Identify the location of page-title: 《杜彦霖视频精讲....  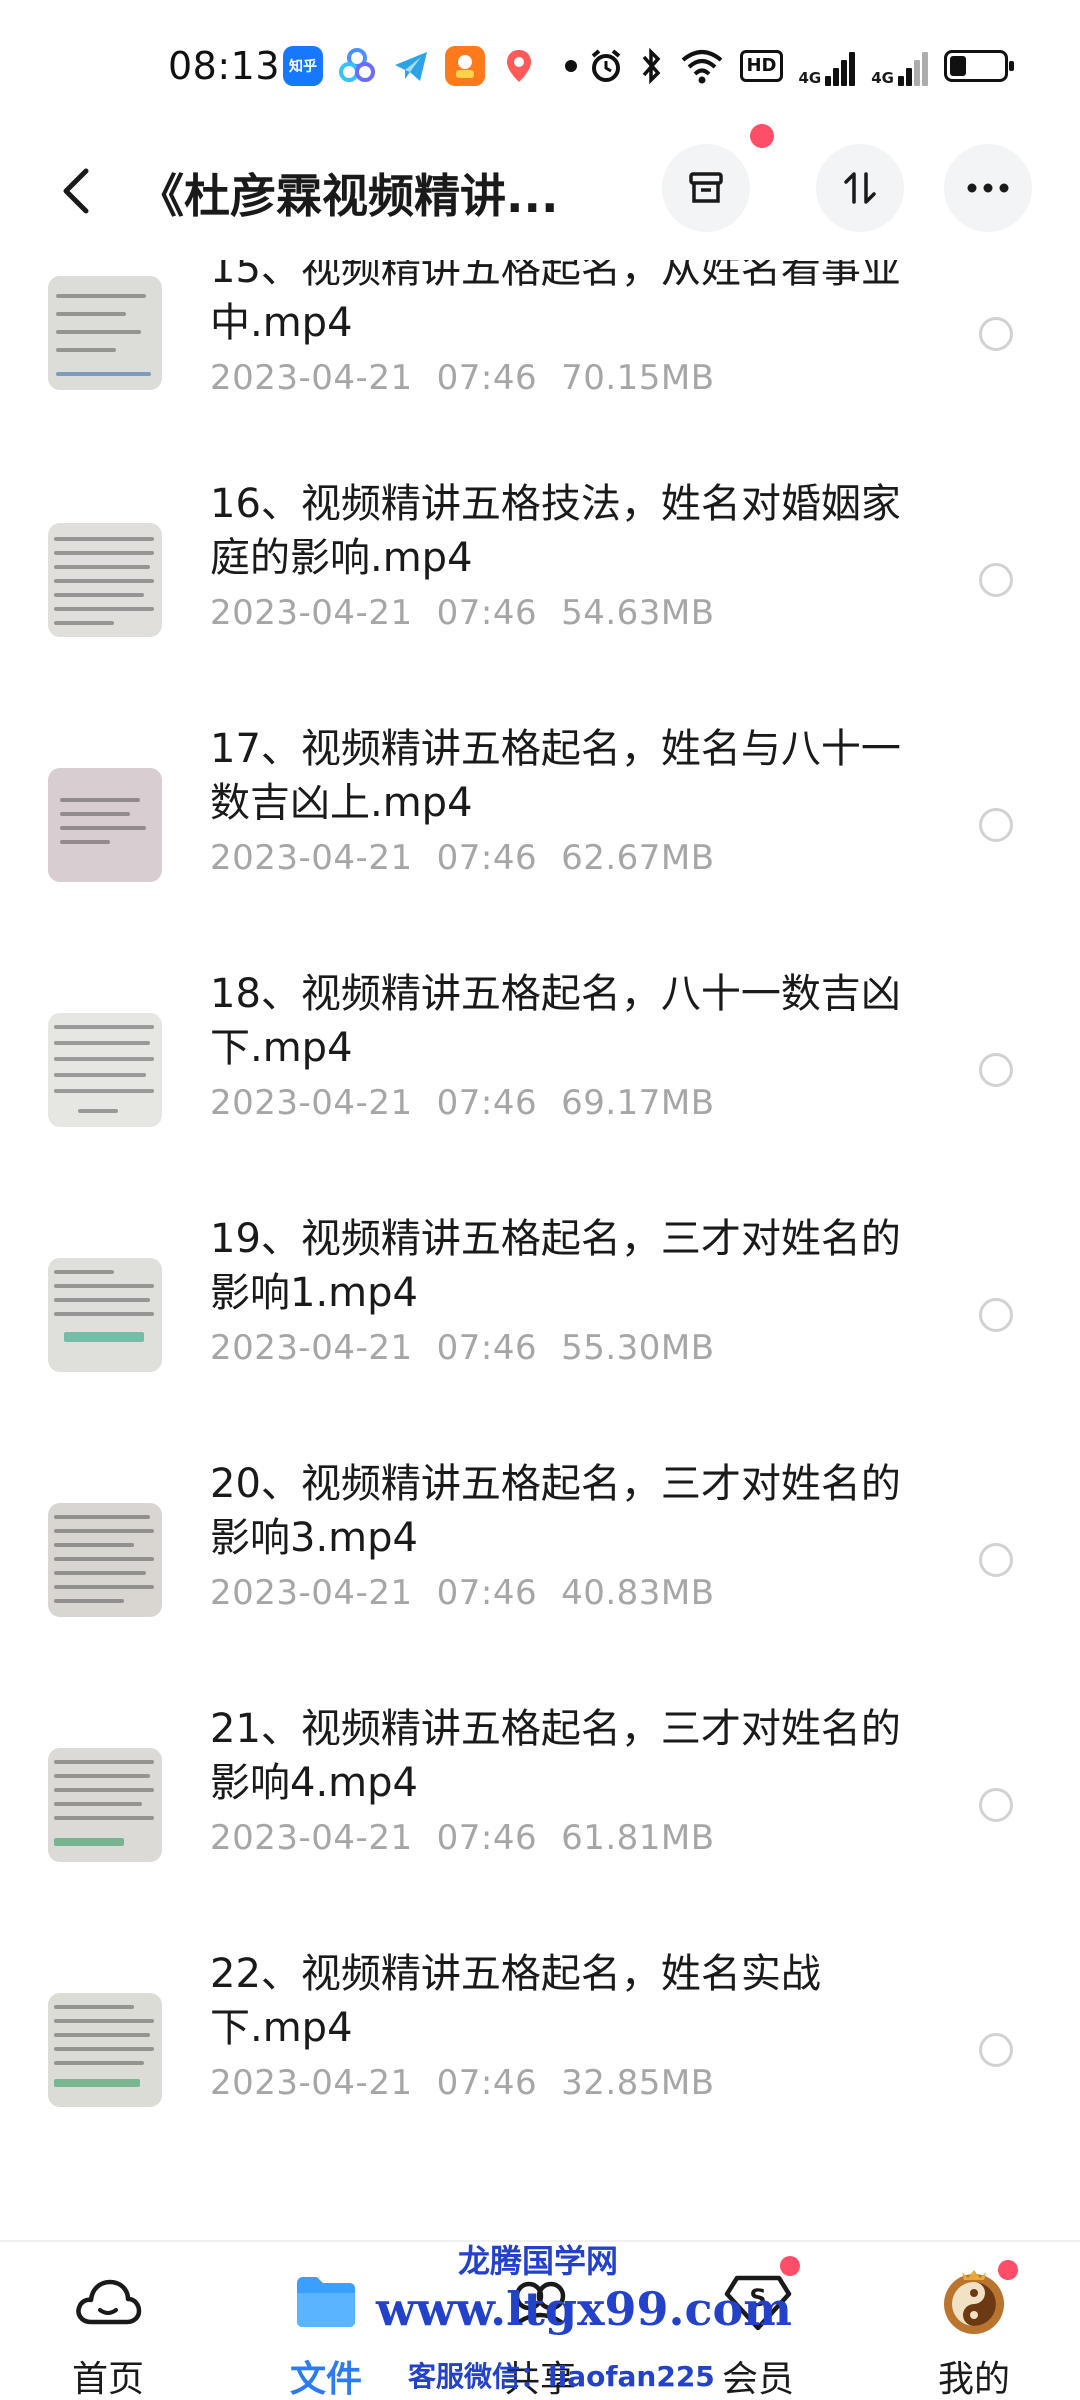
(348, 196).